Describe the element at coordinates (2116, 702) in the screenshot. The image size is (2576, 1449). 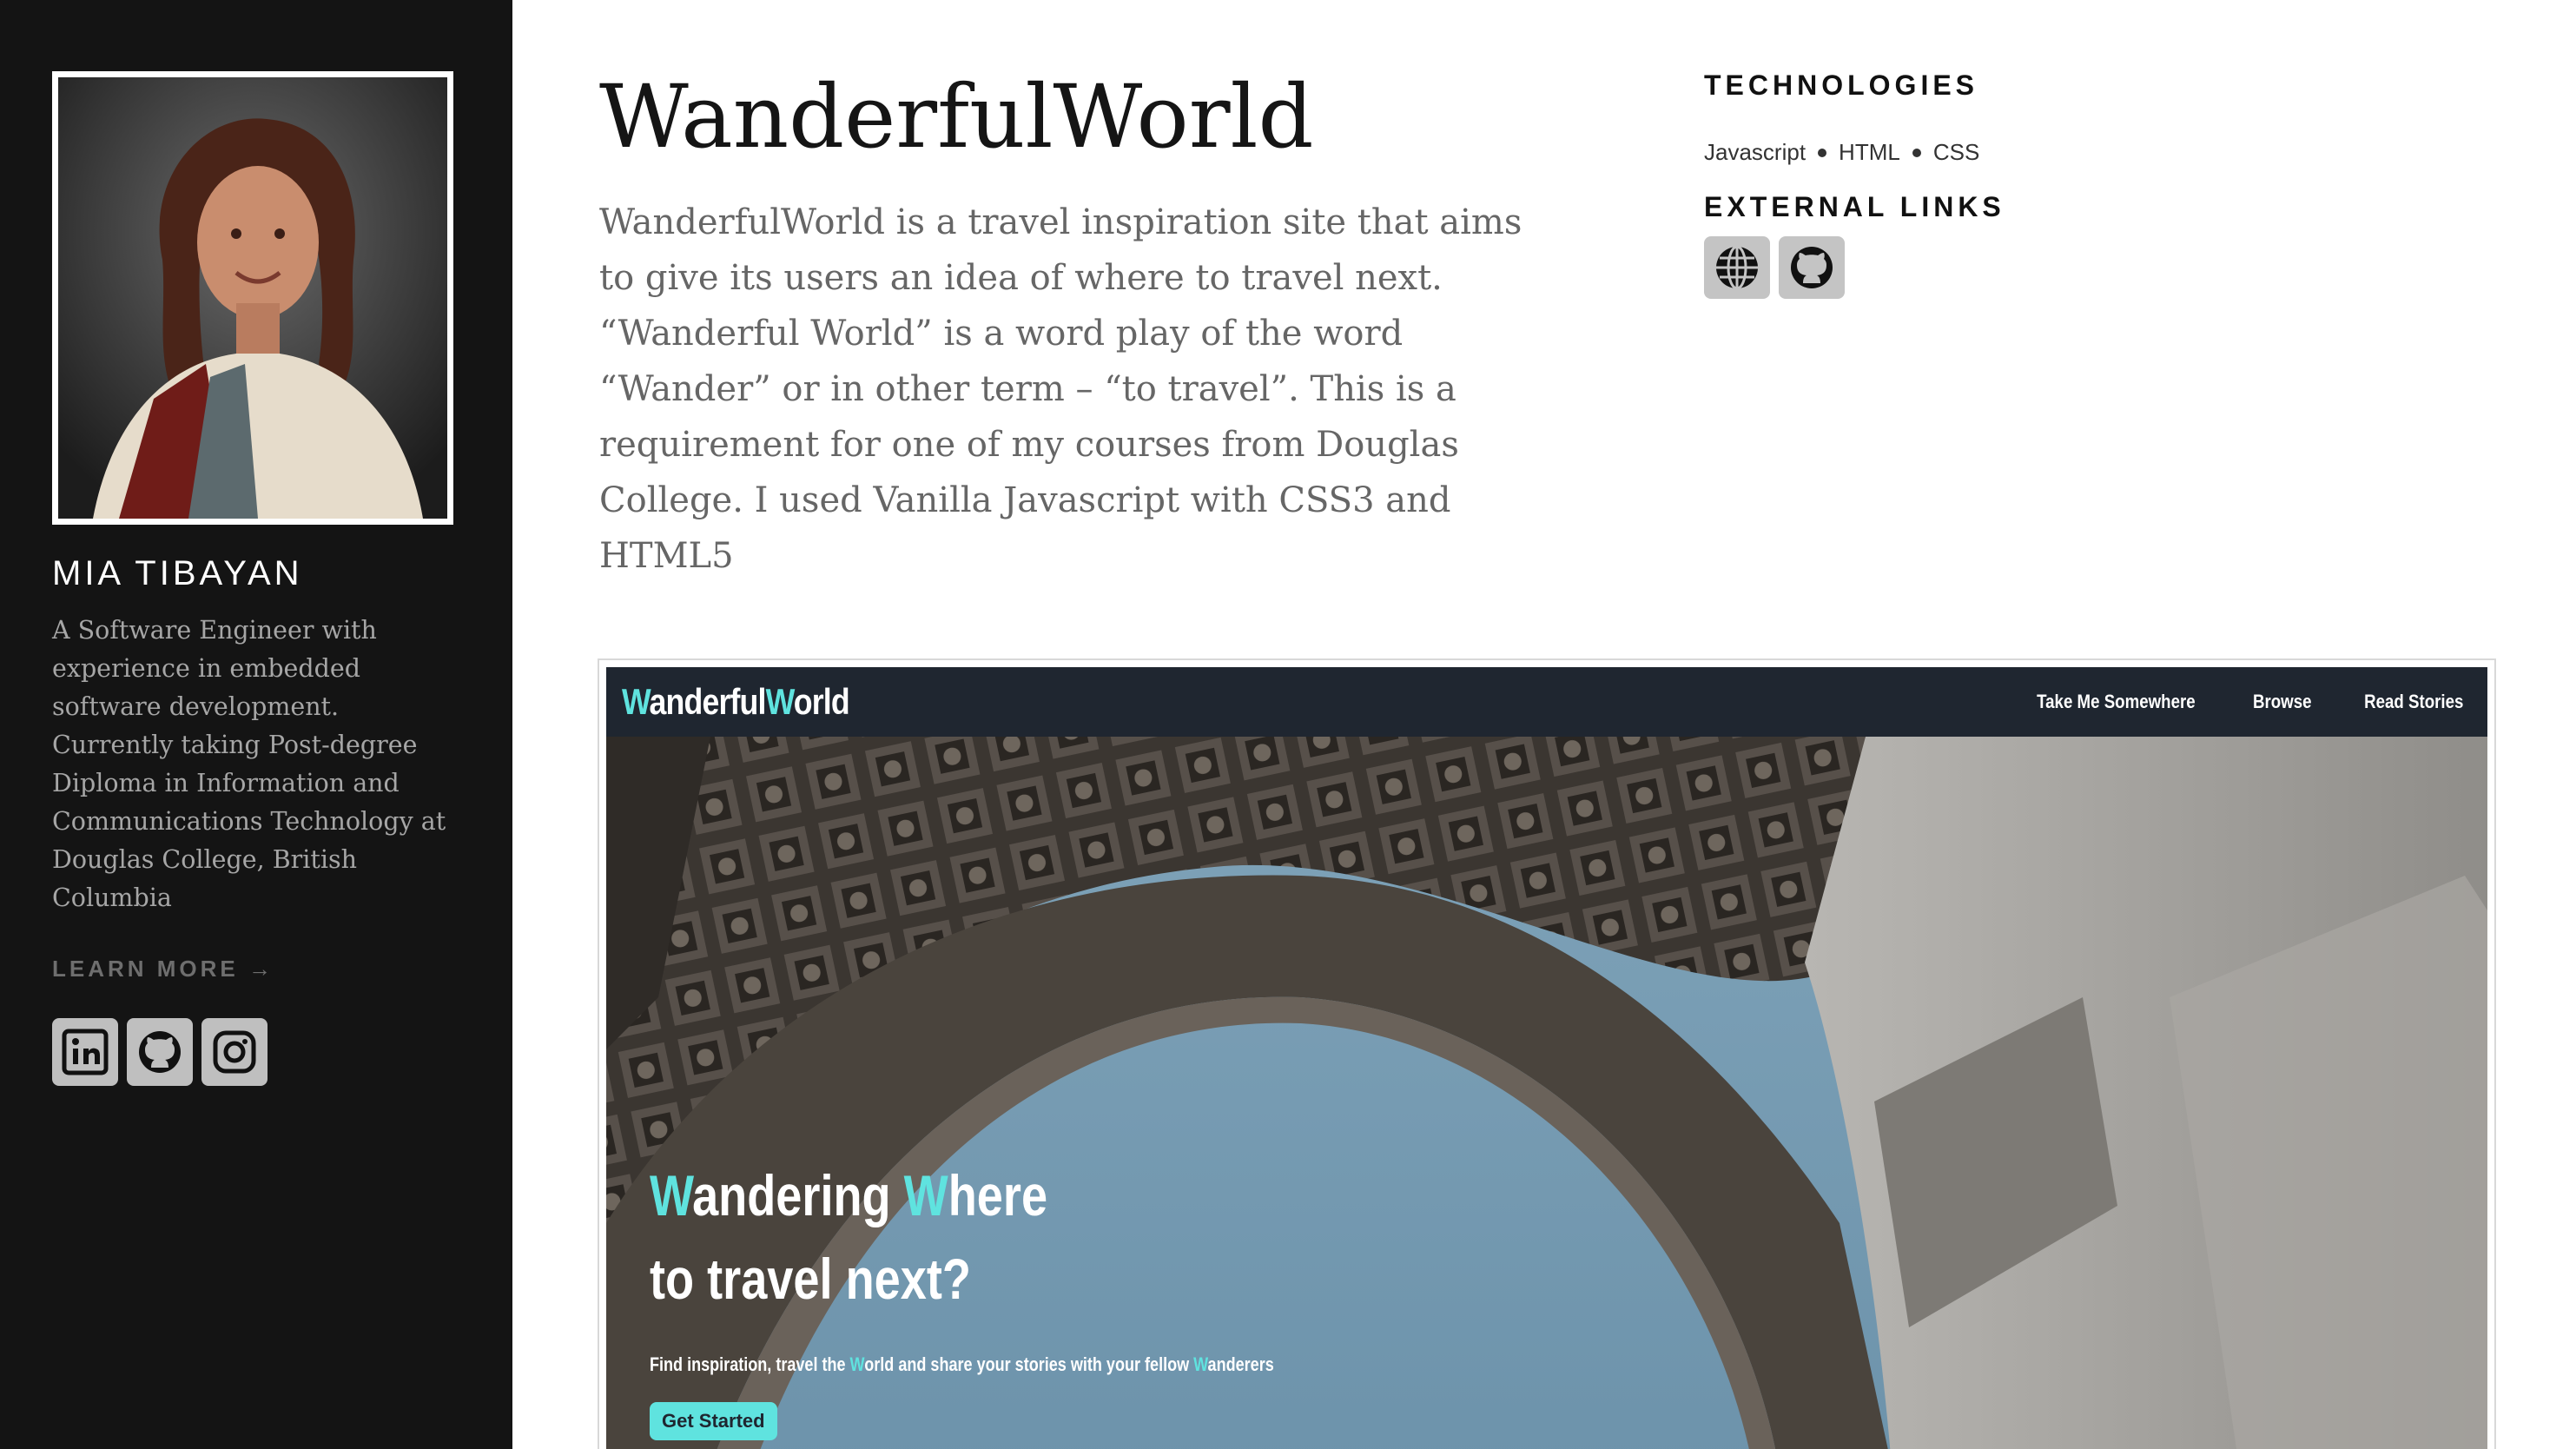
I see `preview-nav-take-me-somewhere: Take Me Somewhere` at that location.